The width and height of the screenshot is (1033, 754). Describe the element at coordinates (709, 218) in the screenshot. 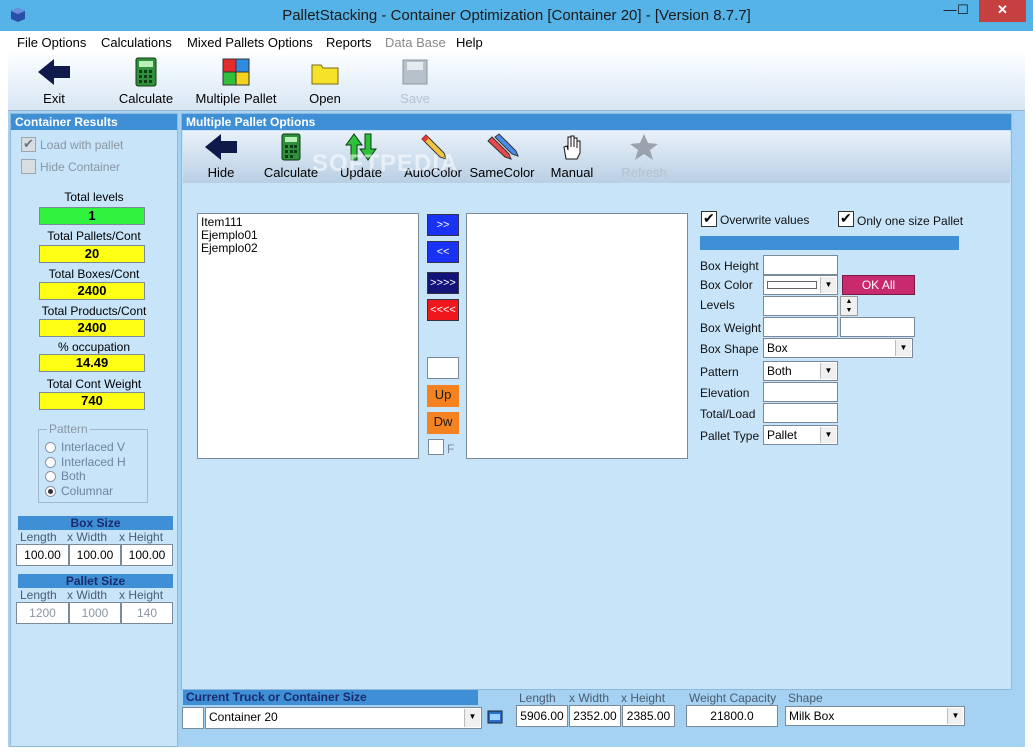

I see `overwrite-values-checkbox` at that location.